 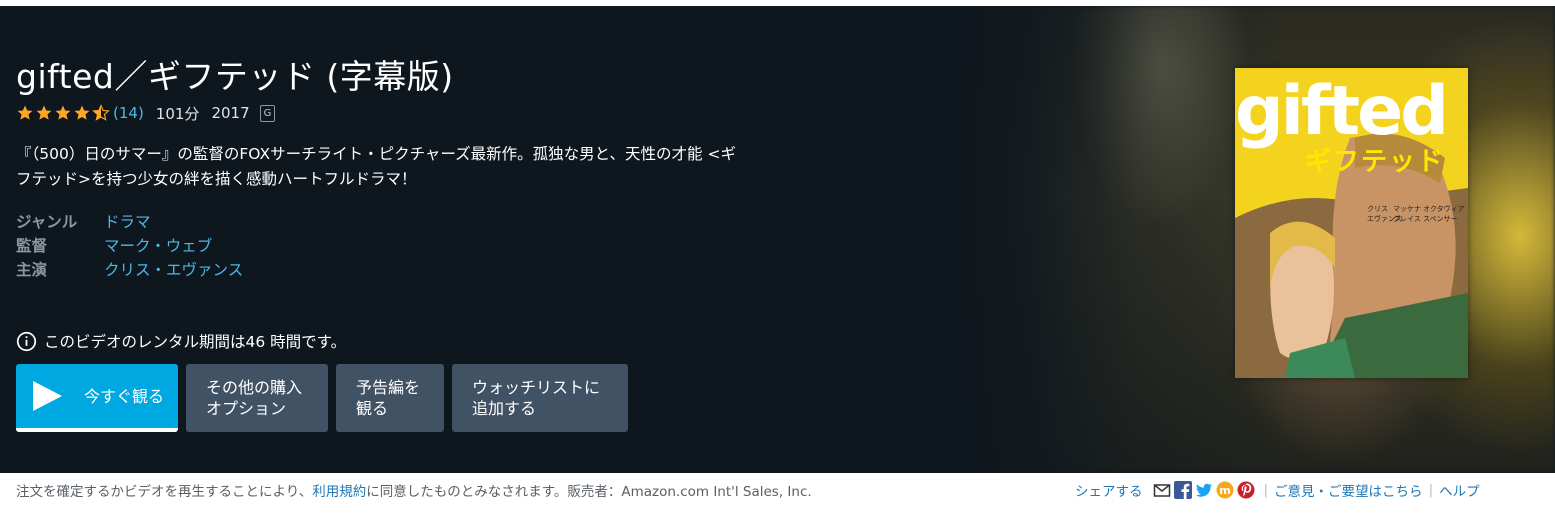 What do you see at coordinates (1375, 162) in the screenshot?
I see `poster-subtitle: ギフテッド` at bounding box center [1375, 162].